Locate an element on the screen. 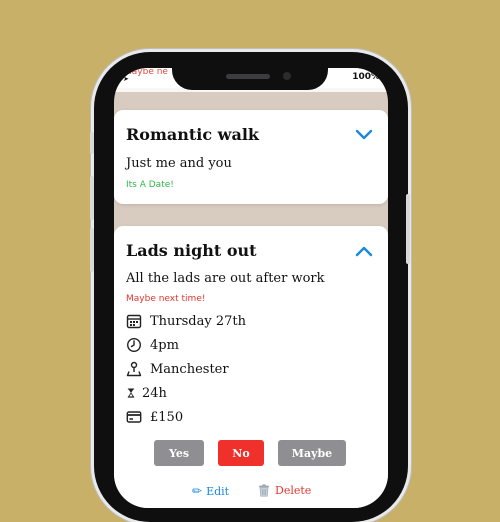  location-arrow-icon: ➤ is located at coordinates (126, 79).